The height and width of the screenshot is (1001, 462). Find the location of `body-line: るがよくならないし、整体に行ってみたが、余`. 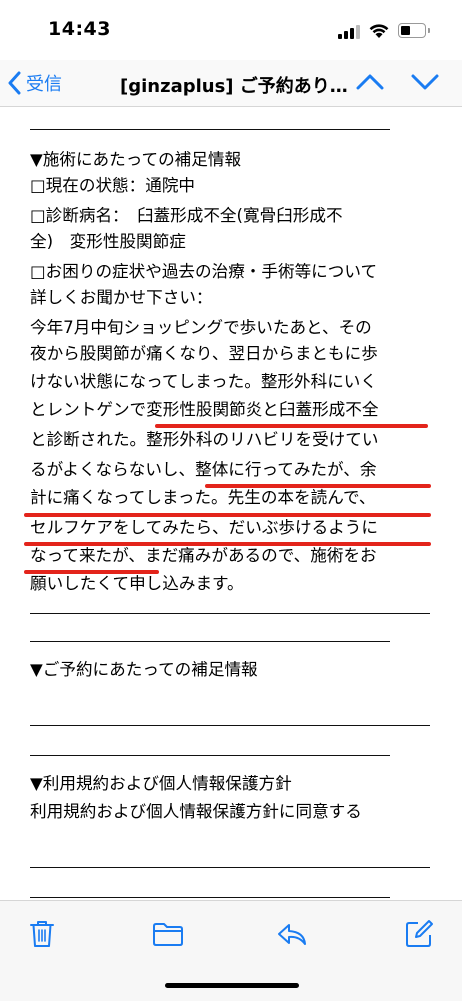

body-line: るがよくならないし、整体に行ってみたが、余 is located at coordinates (203, 469).